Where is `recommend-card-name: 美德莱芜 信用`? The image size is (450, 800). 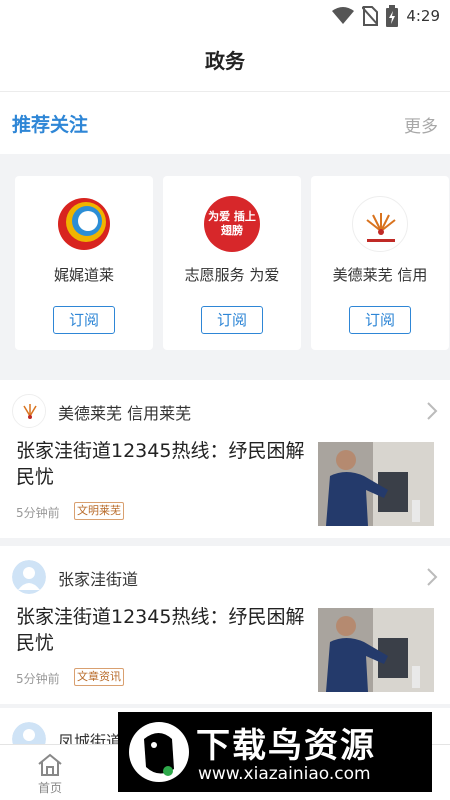 recommend-card-name: 美德莱芜 信用 is located at coordinates (380, 275).